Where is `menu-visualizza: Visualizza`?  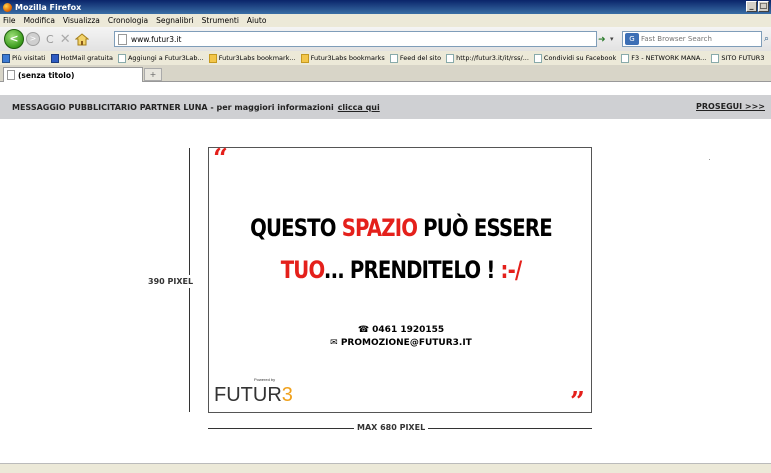 menu-visualizza: Visualizza is located at coordinates (81, 20).